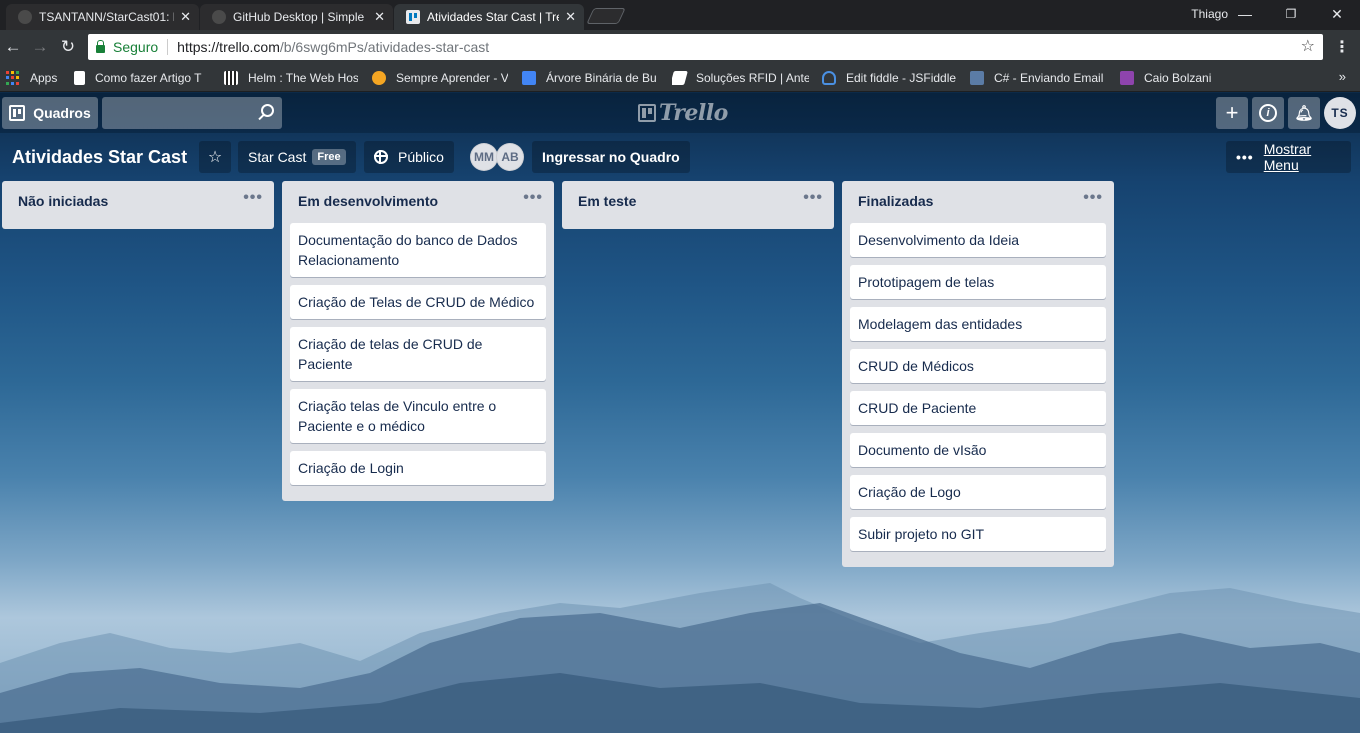 The height and width of the screenshot is (733, 1360). I want to click on card: Criação de Logo, so click(978, 492).